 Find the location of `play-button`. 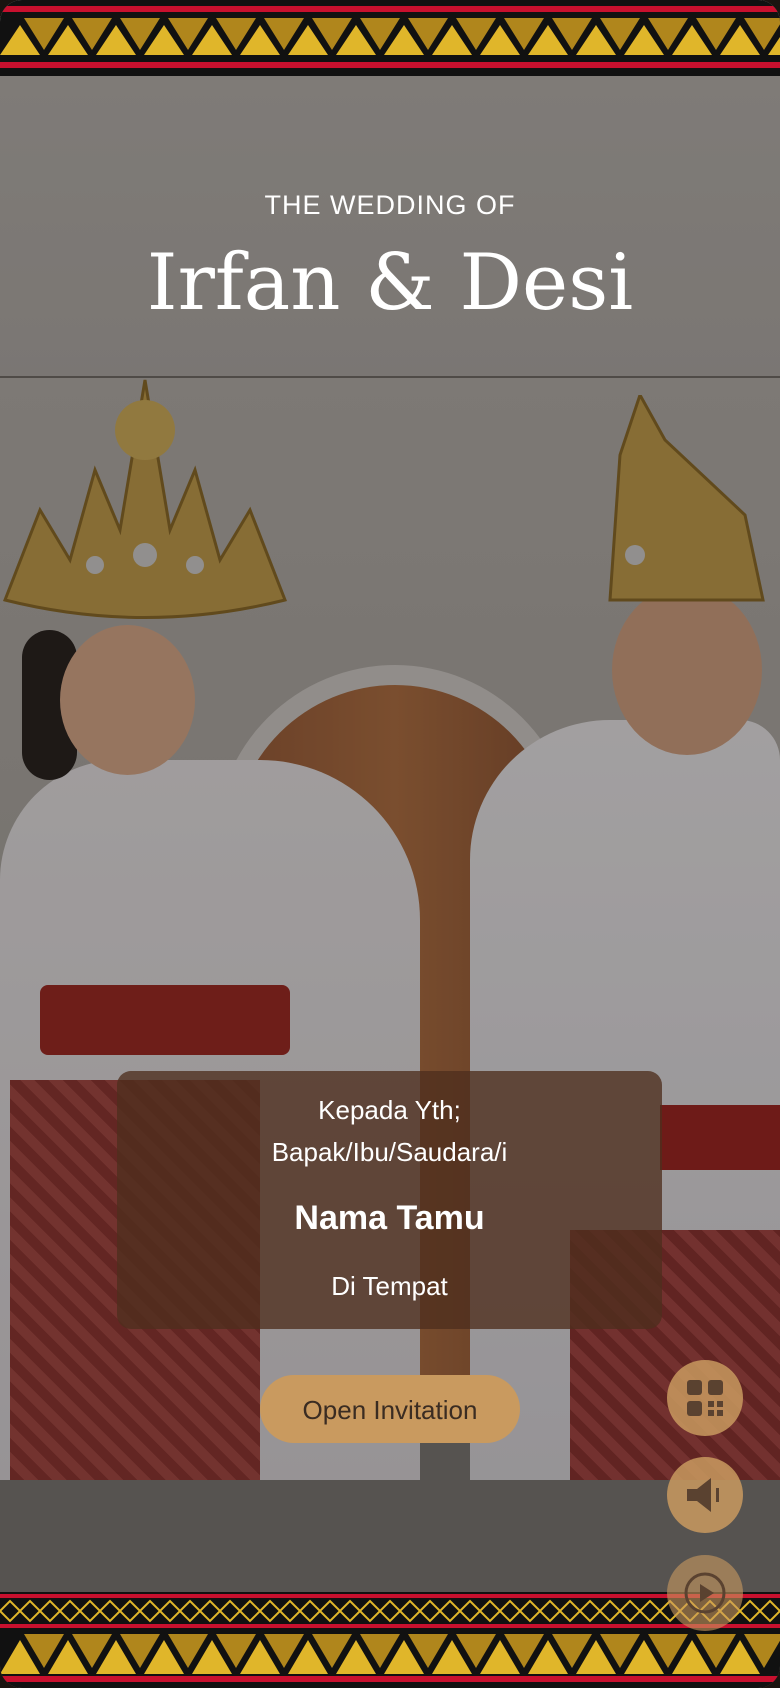

play-button is located at coordinates (705, 1593).